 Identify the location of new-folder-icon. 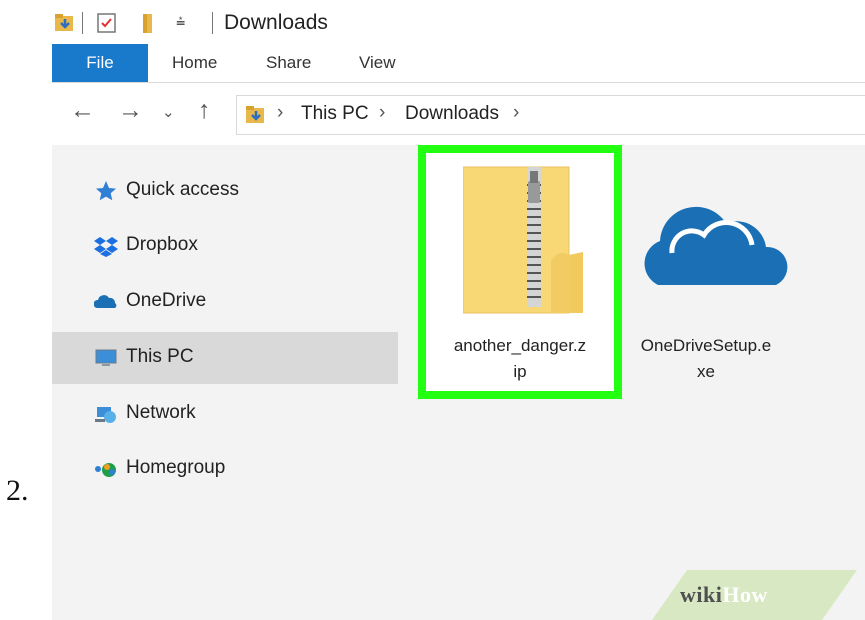
(151, 25).